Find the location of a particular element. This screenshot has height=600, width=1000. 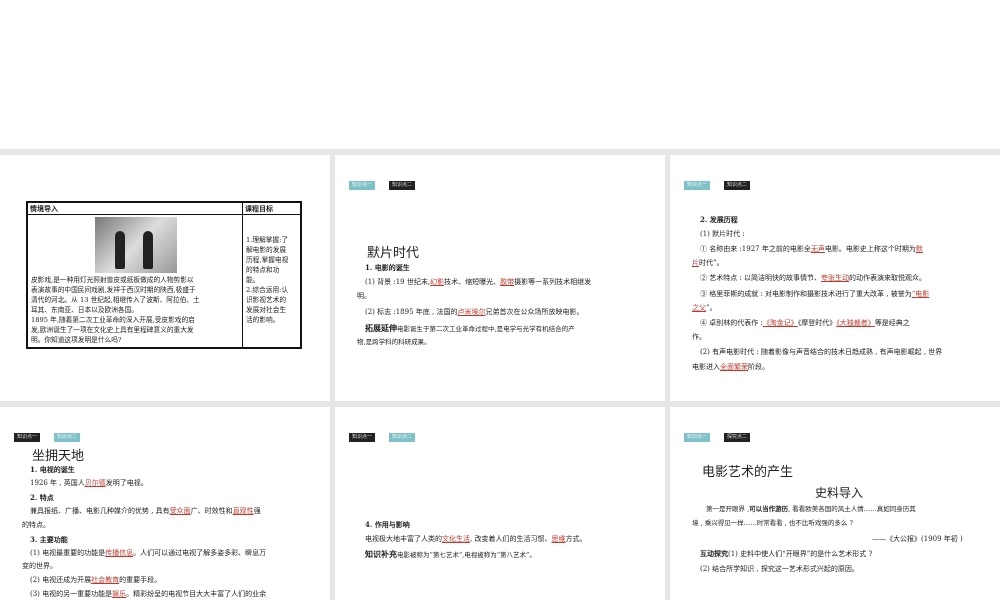

text-line: (1) 背景 :19 世纪末,幻影技术、缩短曝光、胶带摄影等一系列技术相继发 is located at coordinates (478, 282).